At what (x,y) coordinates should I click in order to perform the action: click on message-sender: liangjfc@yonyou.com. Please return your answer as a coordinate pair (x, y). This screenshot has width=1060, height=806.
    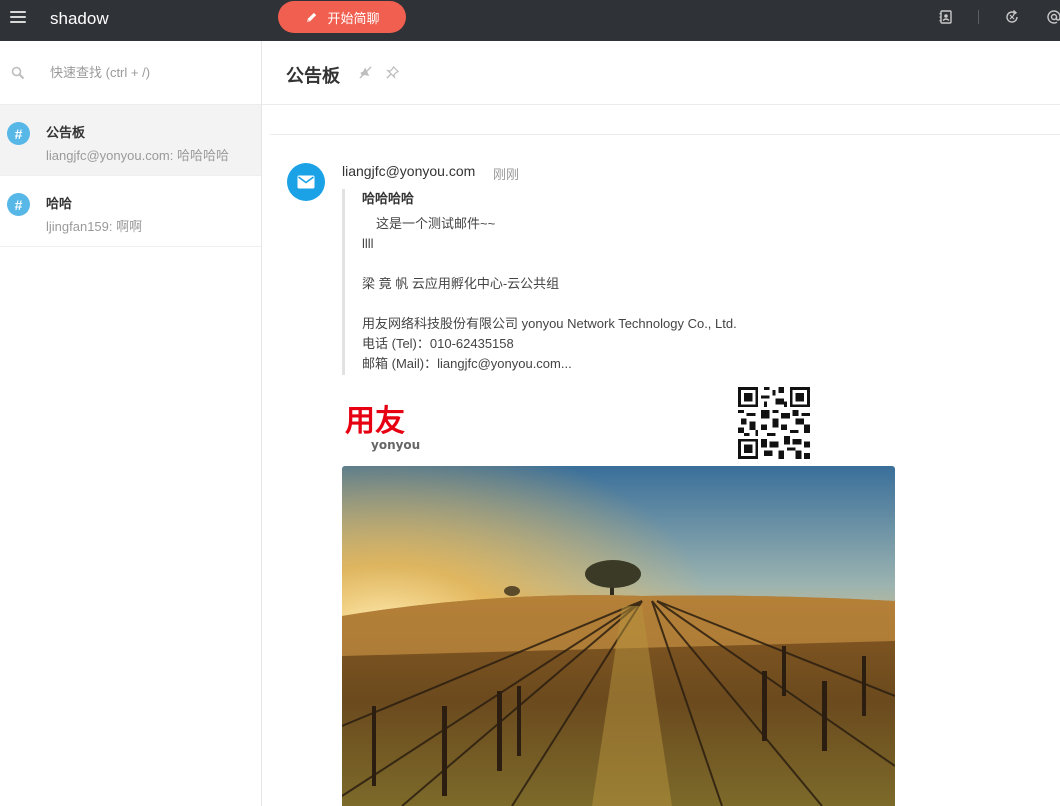
    Looking at the image, I should click on (408, 171).